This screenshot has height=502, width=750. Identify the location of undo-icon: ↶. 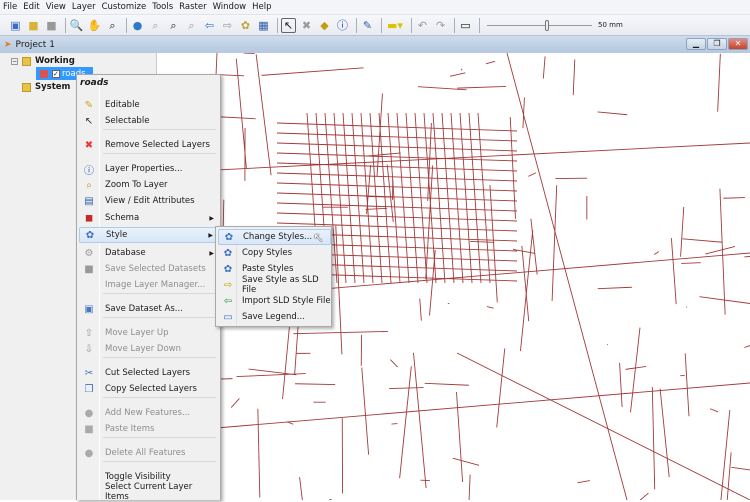
(422, 25).